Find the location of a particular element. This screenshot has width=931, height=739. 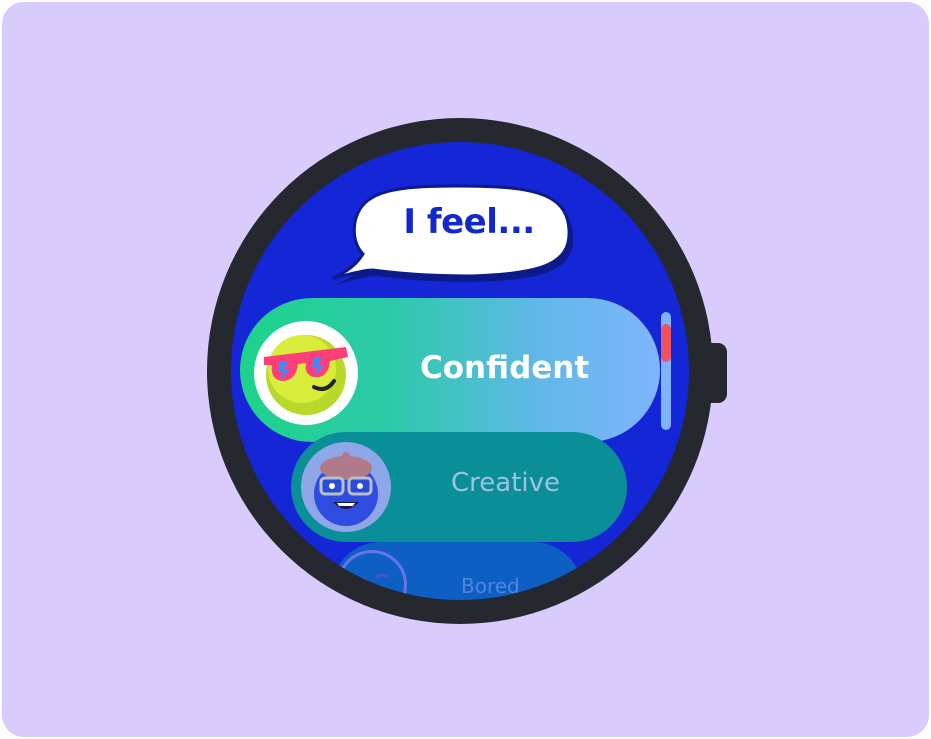

mood-label-confident: Confident is located at coordinates (505, 368).